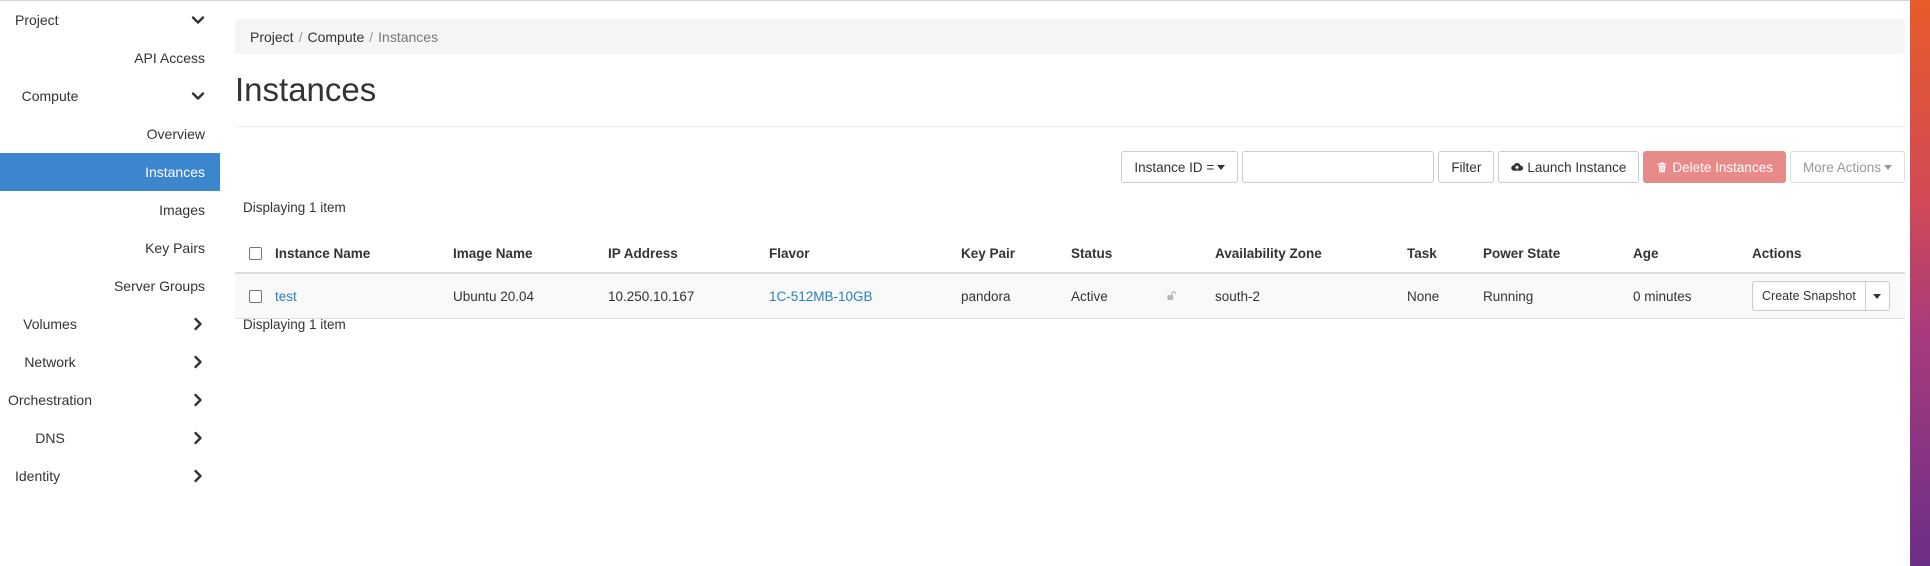 The width and height of the screenshot is (1930, 566). What do you see at coordinates (1117, 254) in the screenshot?
I see `header-status: Status` at bounding box center [1117, 254].